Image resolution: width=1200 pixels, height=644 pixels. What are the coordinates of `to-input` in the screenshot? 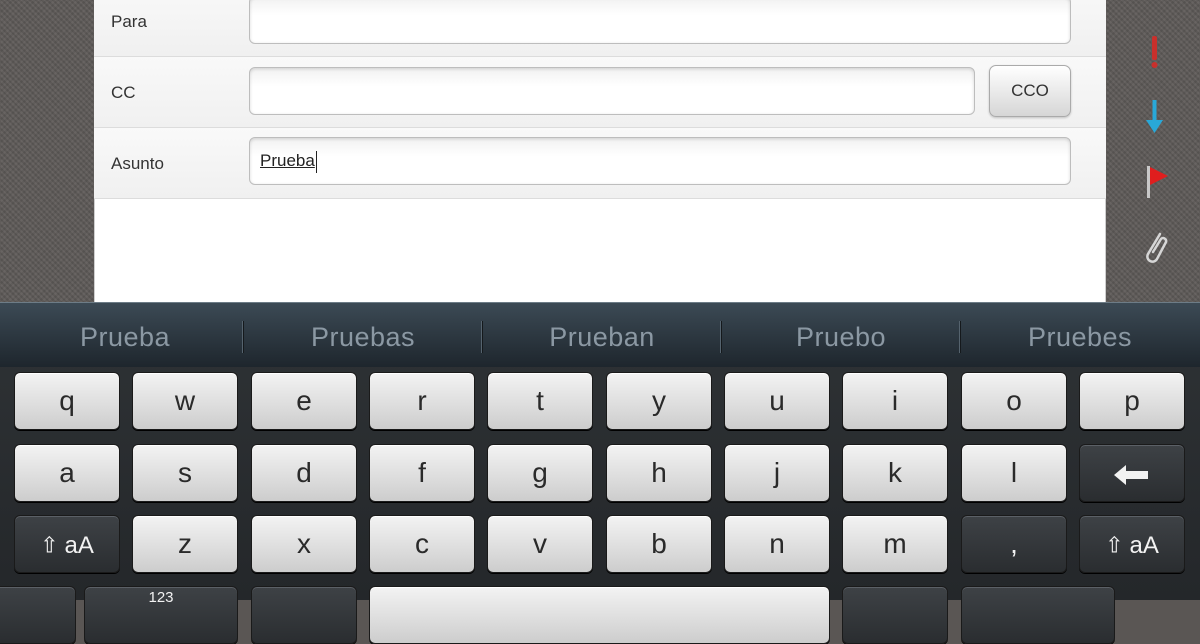 It's located at (660, 22).